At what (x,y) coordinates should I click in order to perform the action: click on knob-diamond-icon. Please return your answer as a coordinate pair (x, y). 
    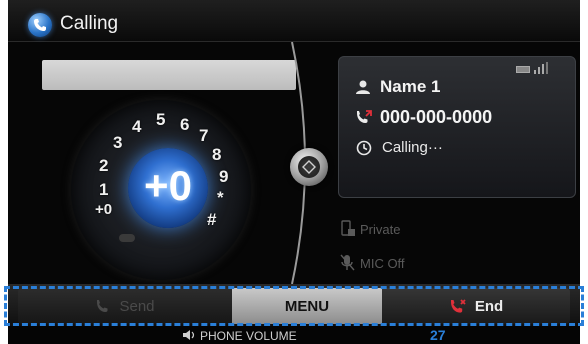
    Looking at the image, I should click on (309, 167).